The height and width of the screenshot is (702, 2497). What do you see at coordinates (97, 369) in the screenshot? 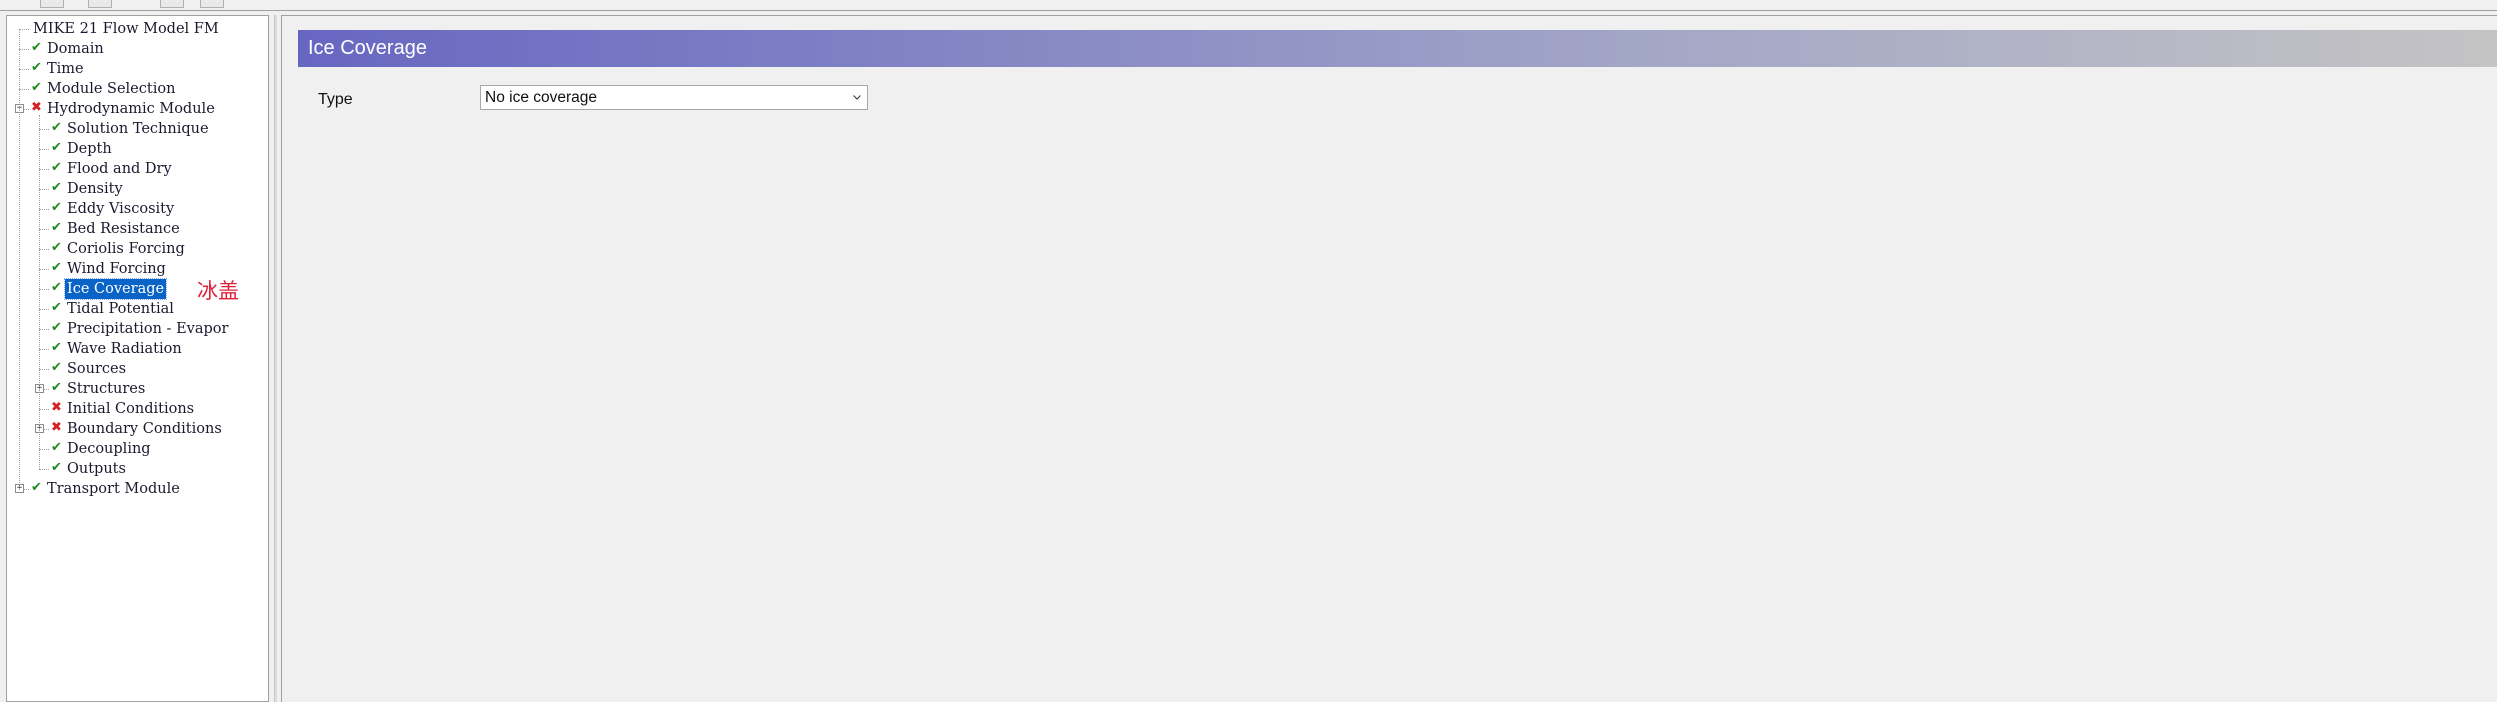
I see `tree-item-label: Sources` at bounding box center [97, 369].